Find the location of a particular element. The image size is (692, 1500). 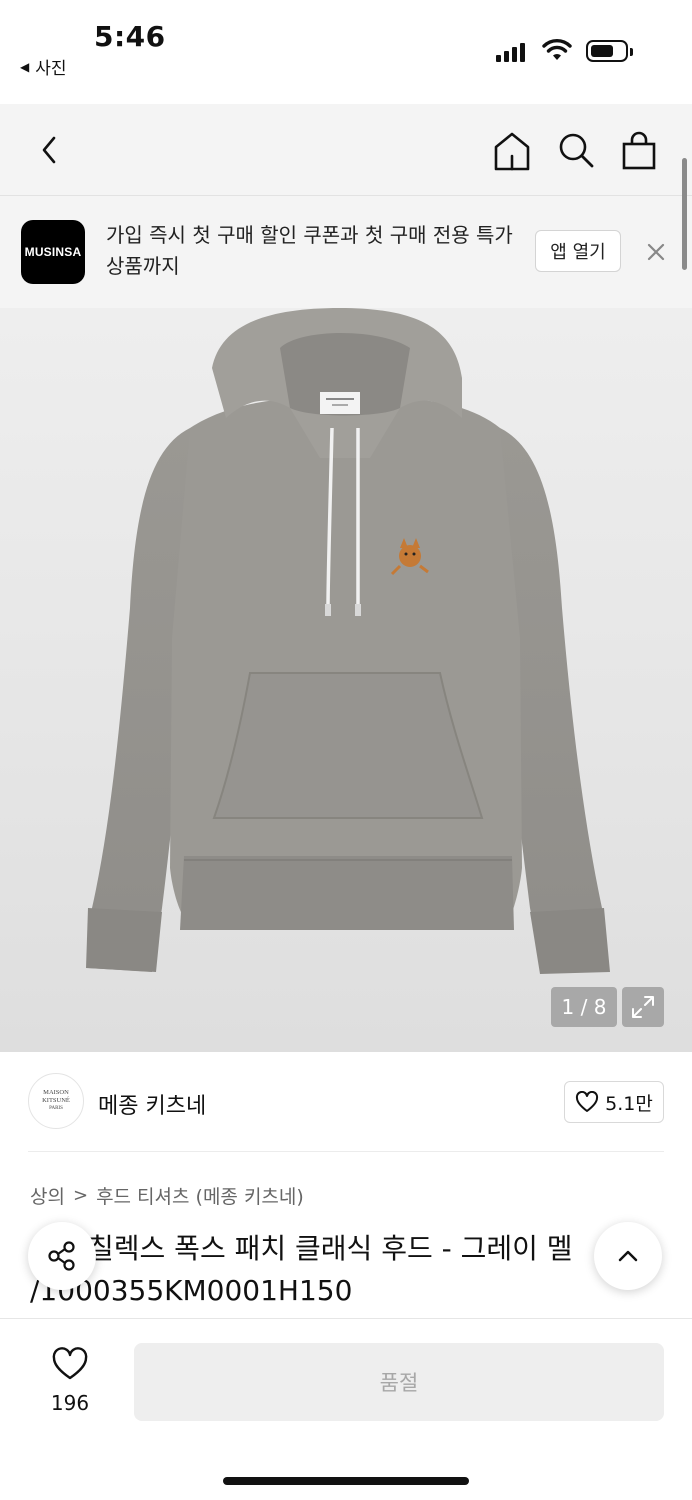

share-icon is located at coordinates (61, 1256).